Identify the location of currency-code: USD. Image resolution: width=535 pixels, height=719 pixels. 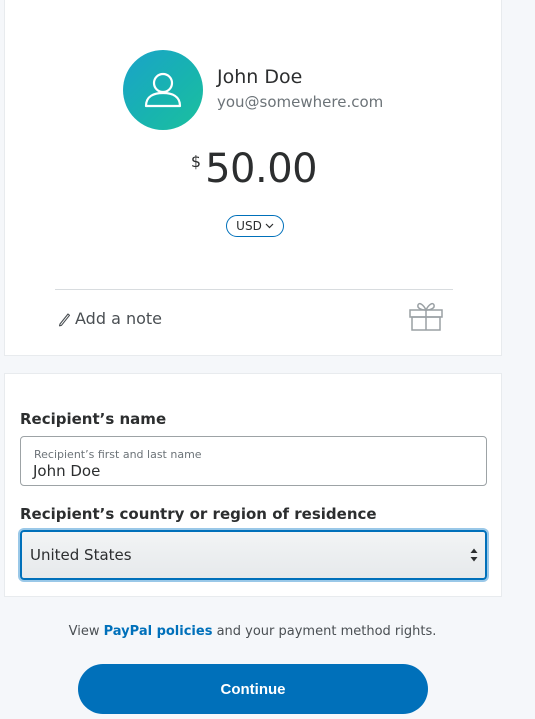
(249, 226).